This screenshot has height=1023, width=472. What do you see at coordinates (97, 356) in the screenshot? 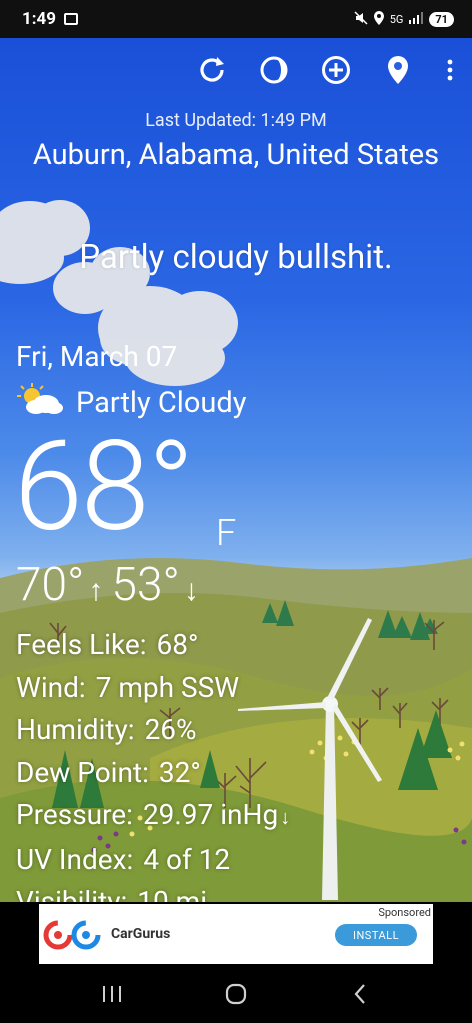
I see `forecast-date: Fri, March 07` at bounding box center [97, 356].